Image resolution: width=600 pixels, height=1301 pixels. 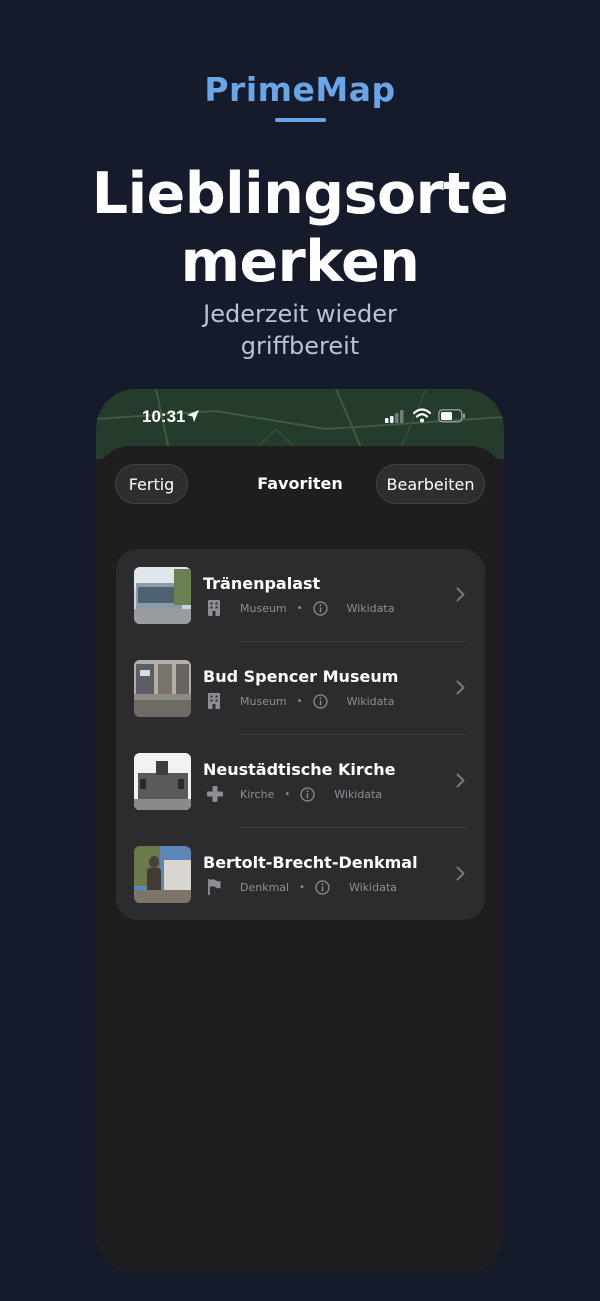 I want to click on place-meta: Kirche • Wikidata, so click(x=294, y=794).